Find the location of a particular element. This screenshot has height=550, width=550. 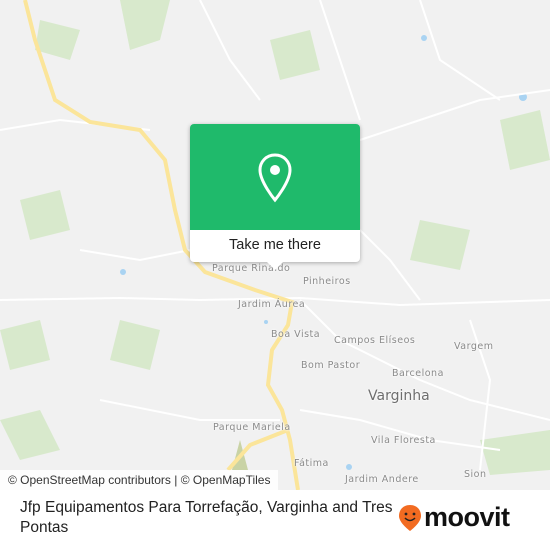

label-sion: Sion is located at coordinates (475, 474).